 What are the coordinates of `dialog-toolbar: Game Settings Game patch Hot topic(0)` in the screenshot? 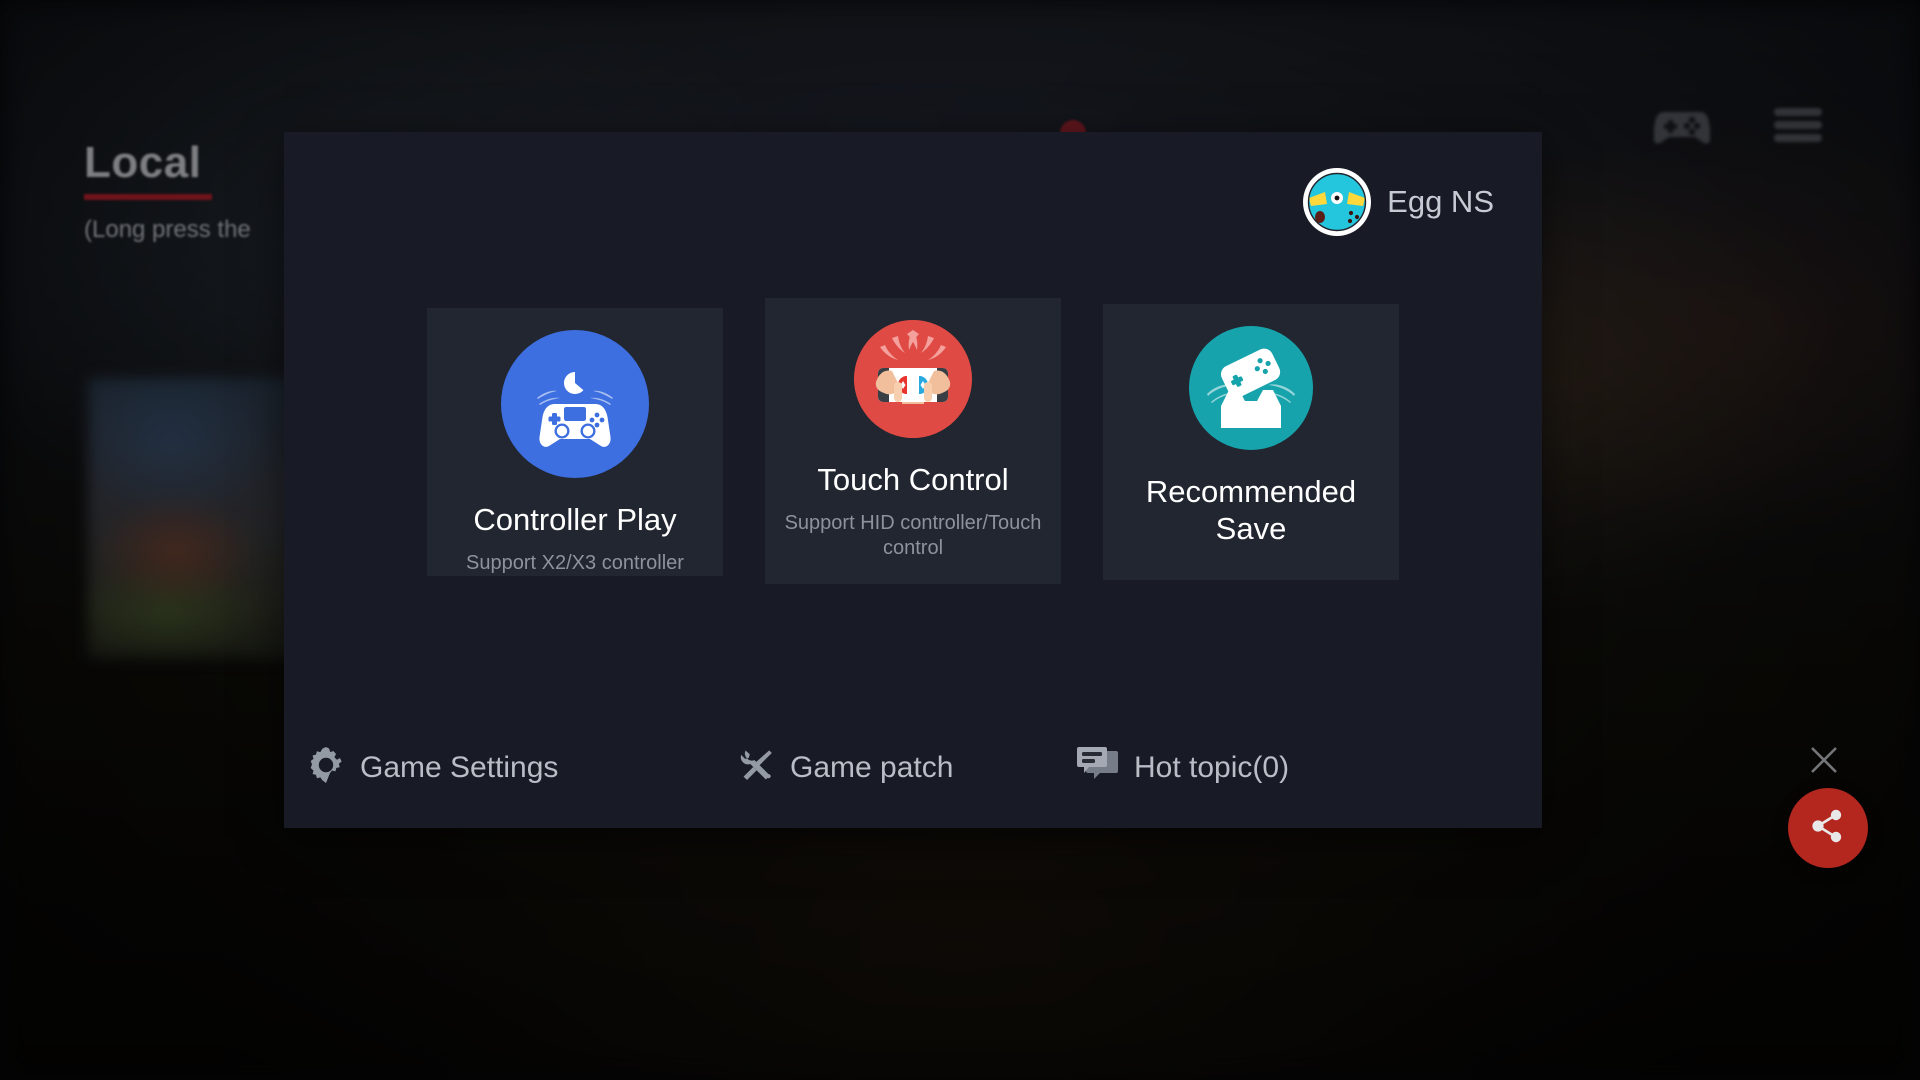 It's located at (913, 767).